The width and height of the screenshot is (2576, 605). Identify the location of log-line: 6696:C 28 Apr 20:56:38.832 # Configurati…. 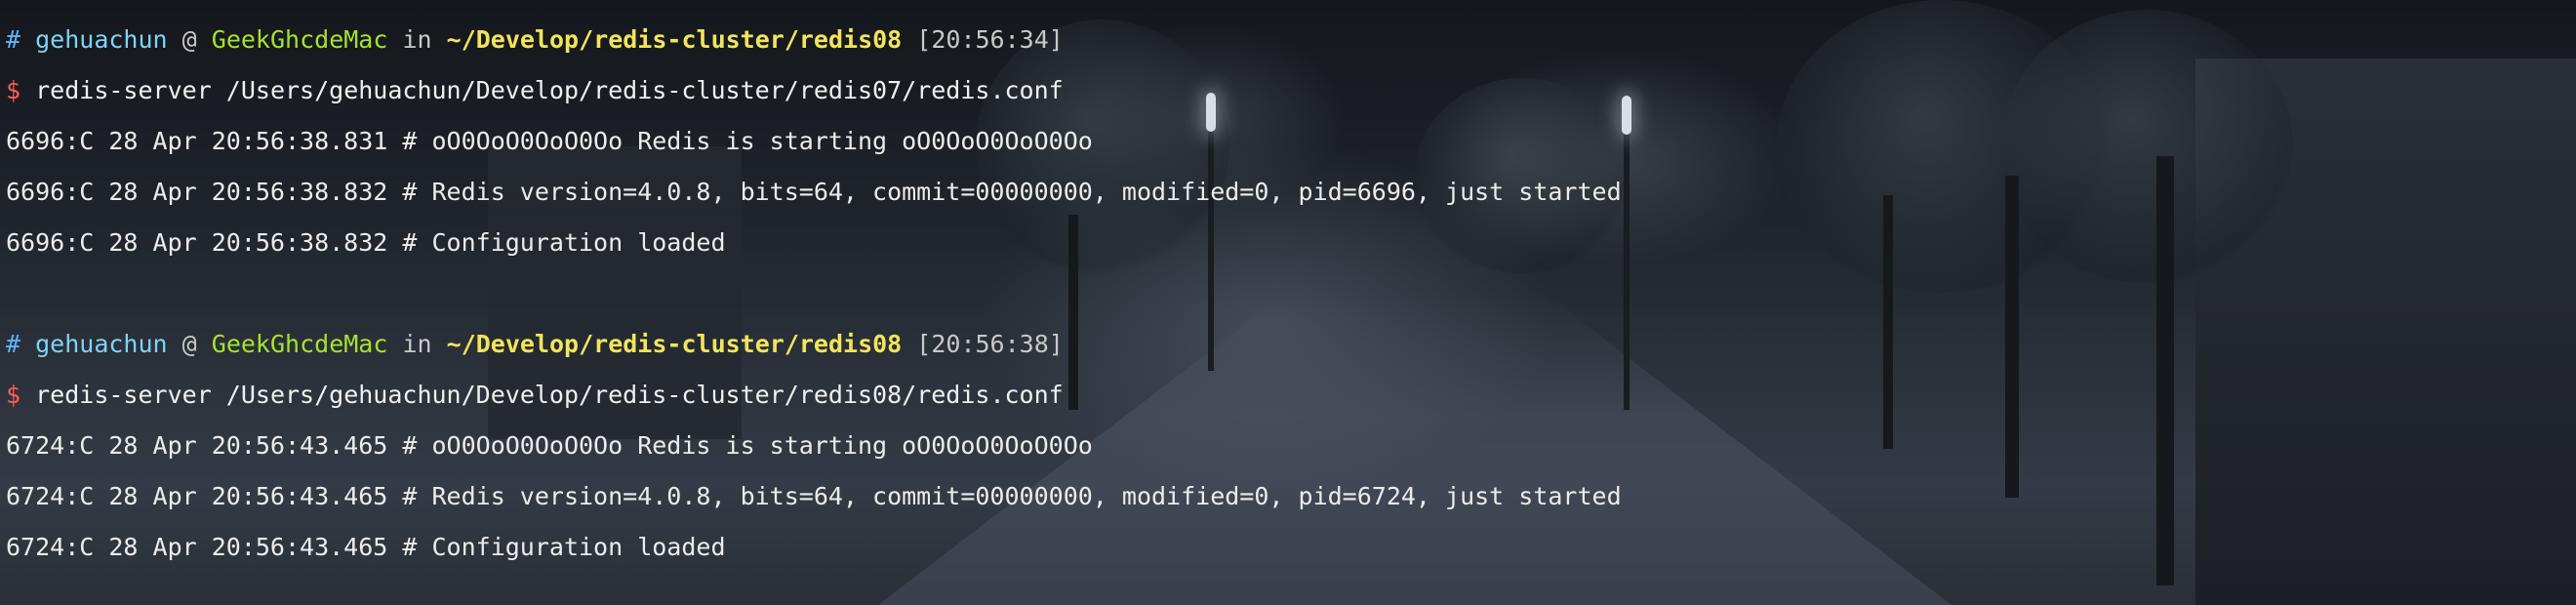
(366, 242).